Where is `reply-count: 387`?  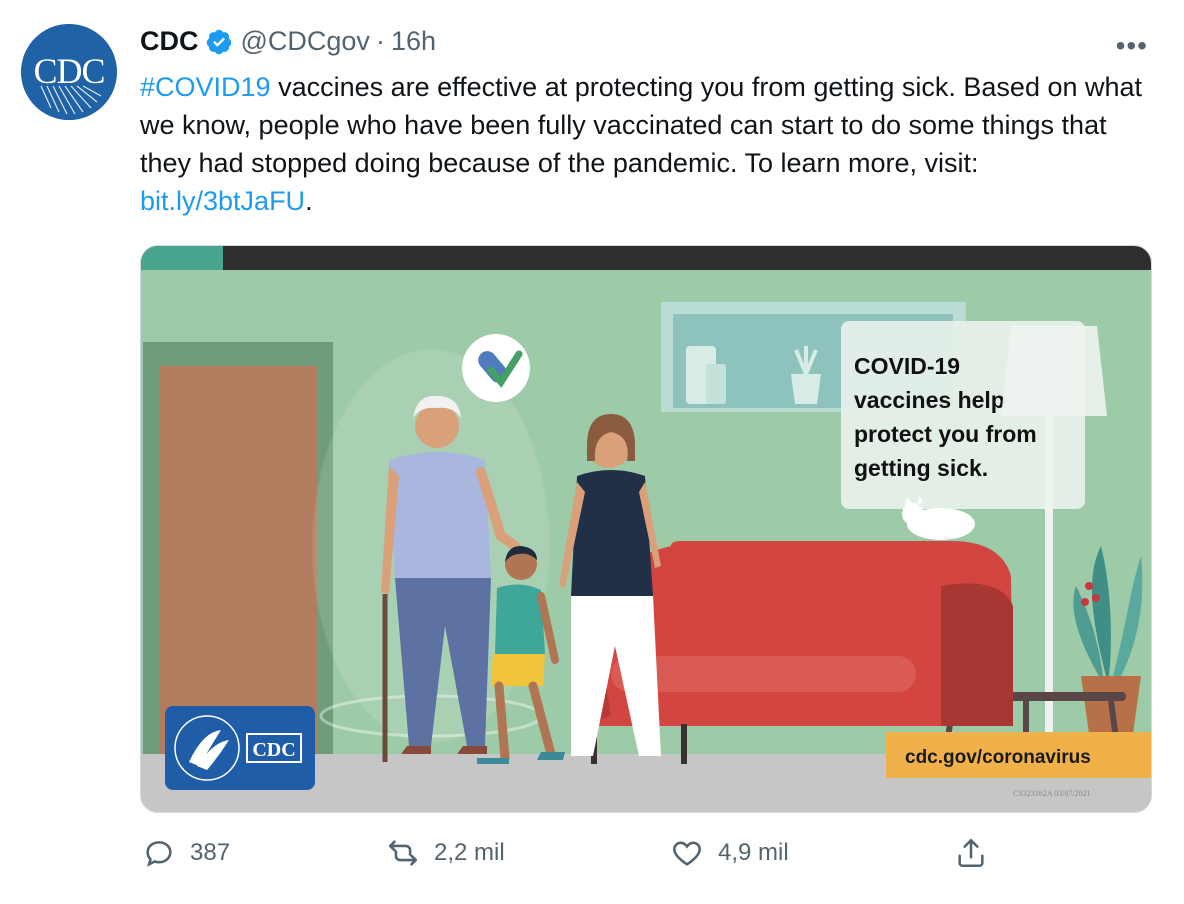 reply-count: 387 is located at coordinates (210, 852).